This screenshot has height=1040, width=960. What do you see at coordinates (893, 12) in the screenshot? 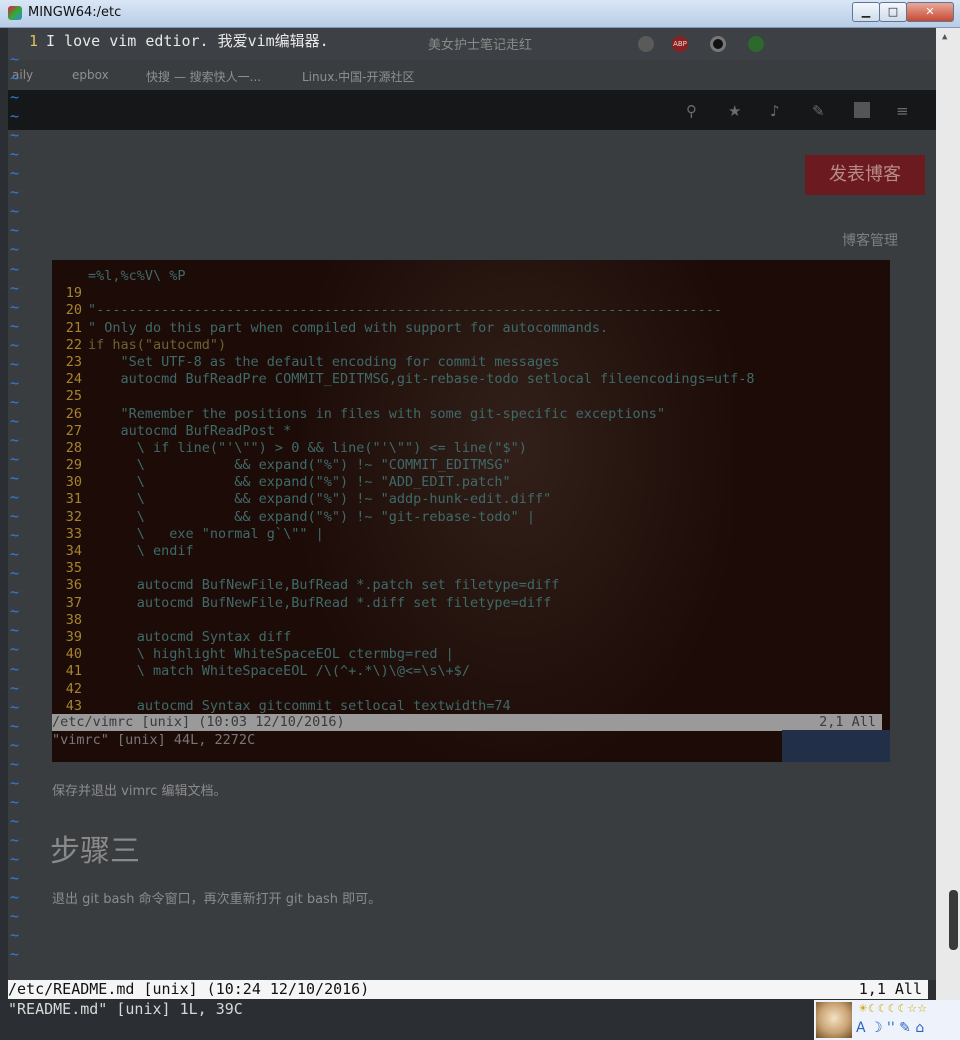
I see `maximize-button: □` at bounding box center [893, 12].